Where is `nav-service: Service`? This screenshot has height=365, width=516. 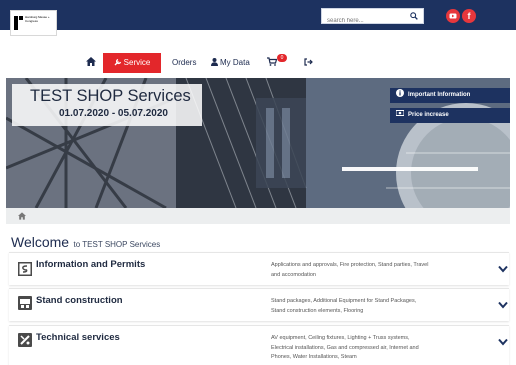
nav-service: Service is located at coordinates (132, 63).